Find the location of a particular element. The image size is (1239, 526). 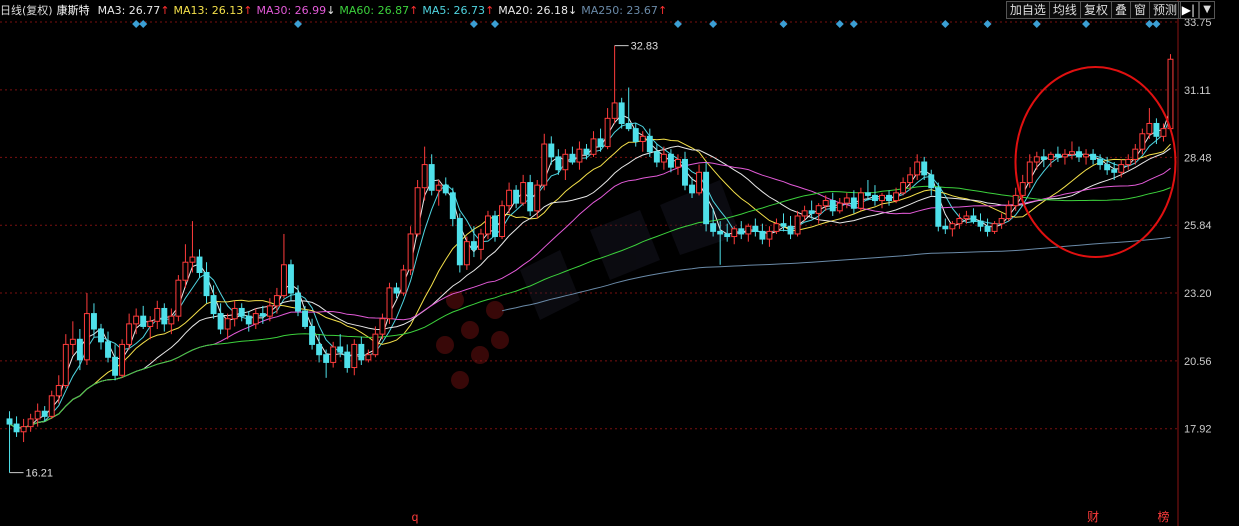

toolbar-button-0: 加自选 is located at coordinates (1027, 10).